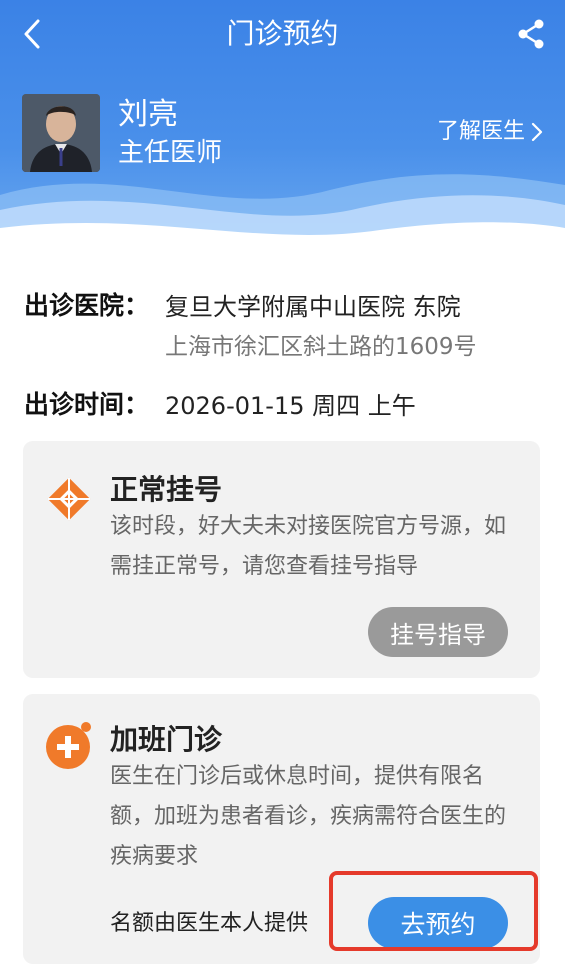 Image resolution: width=565 pixels, height=964 pixels. What do you see at coordinates (438, 923) in the screenshot?
I see `book-appointment-button: 去预约` at bounding box center [438, 923].